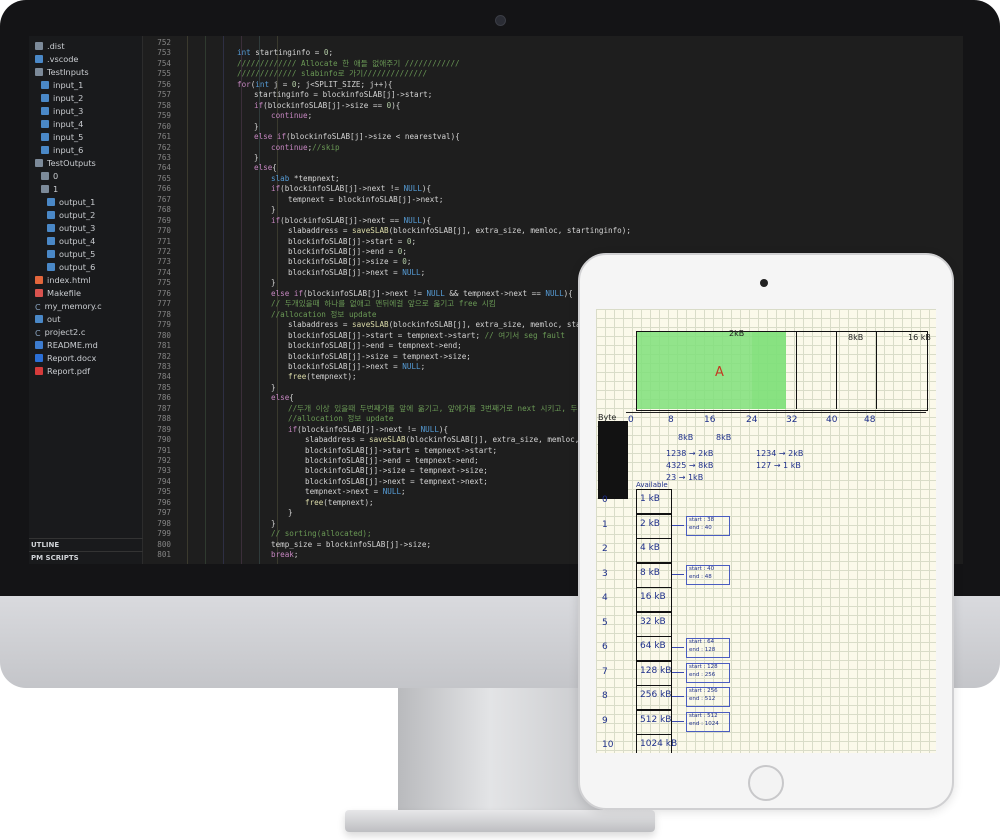 Image resolution: width=1000 pixels, height=840 pixels. What do you see at coordinates (63, 59) in the screenshot?
I see `explorer-item-label: .vscode` at bounding box center [63, 59].